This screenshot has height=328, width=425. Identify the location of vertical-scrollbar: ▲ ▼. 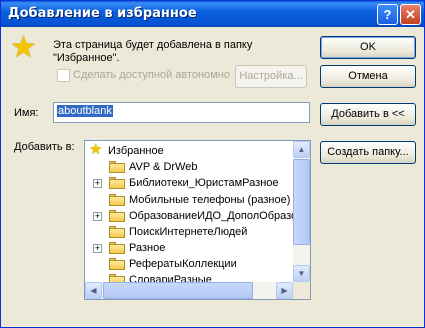
(301, 211).